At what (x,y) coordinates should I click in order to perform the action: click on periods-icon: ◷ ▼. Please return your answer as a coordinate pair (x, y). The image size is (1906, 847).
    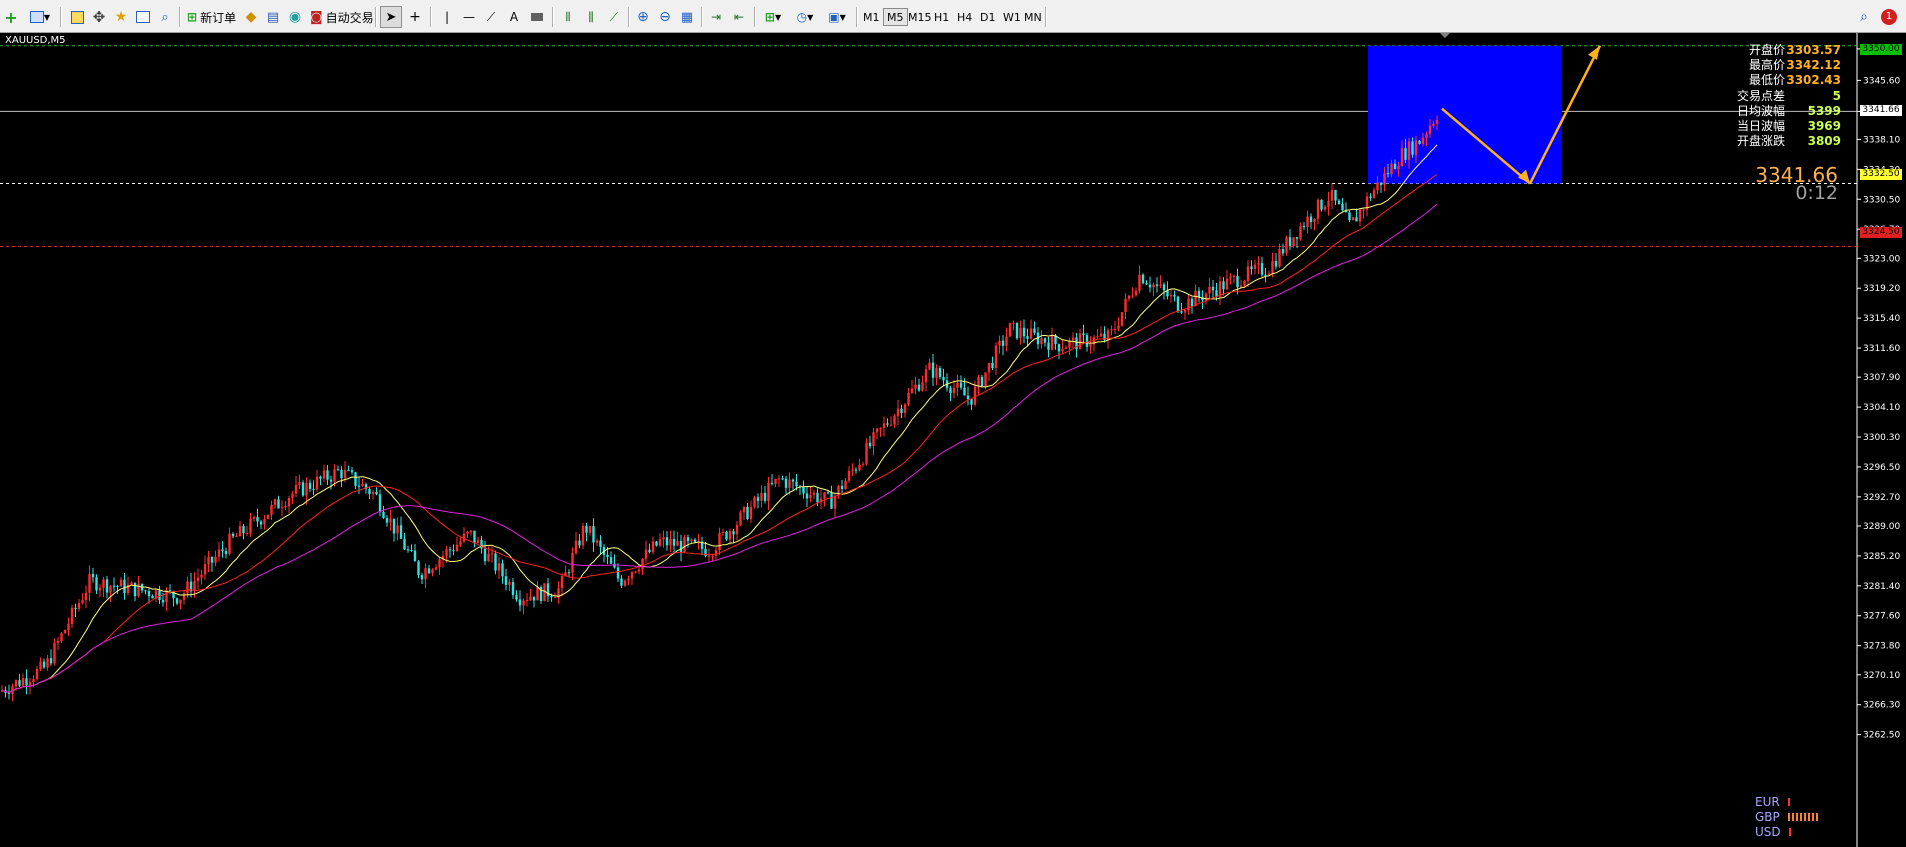
    Looking at the image, I should click on (805, 17).